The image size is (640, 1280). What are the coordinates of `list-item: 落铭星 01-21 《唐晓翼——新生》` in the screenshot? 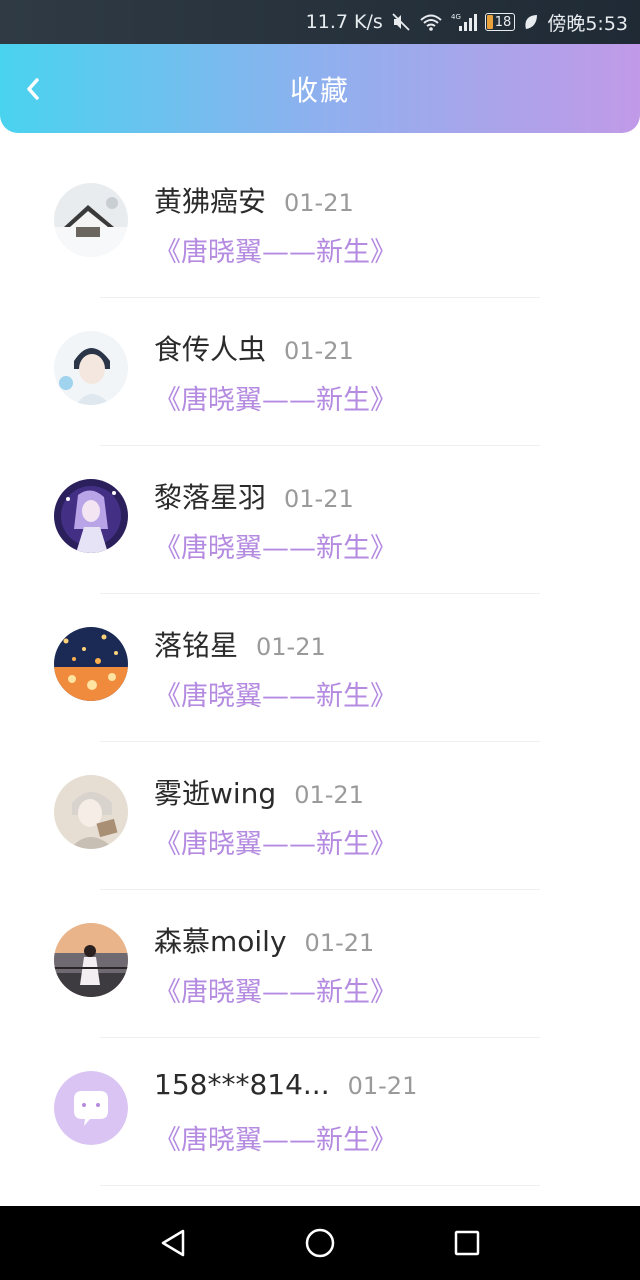 It's located at (320, 668).